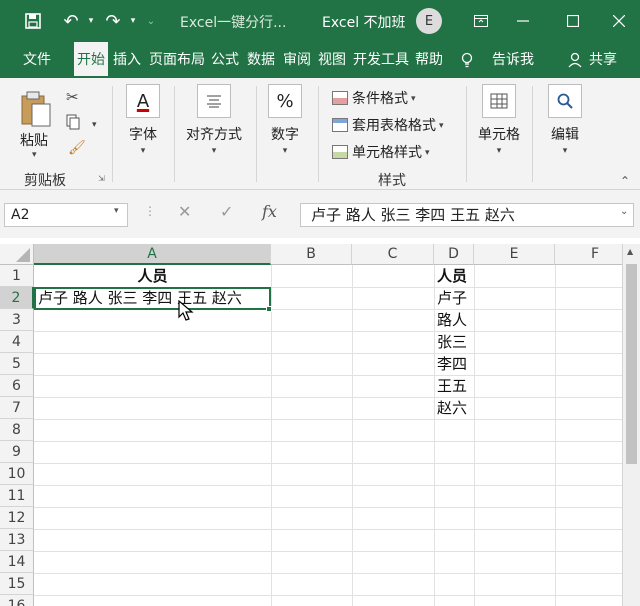 Image resolution: width=640 pixels, height=606 pixels. Describe the element at coordinates (603, 60) in the screenshot. I see `share-button: 共享` at that location.